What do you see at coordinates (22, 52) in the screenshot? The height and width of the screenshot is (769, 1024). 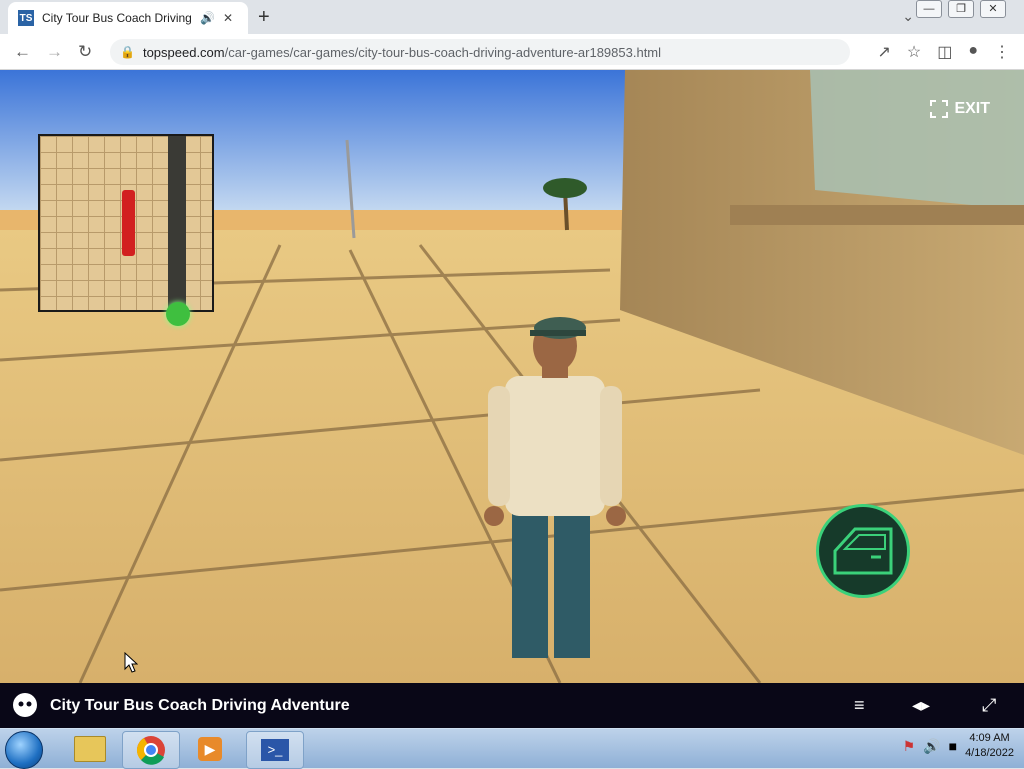 I see `back-icon: ←` at bounding box center [22, 52].